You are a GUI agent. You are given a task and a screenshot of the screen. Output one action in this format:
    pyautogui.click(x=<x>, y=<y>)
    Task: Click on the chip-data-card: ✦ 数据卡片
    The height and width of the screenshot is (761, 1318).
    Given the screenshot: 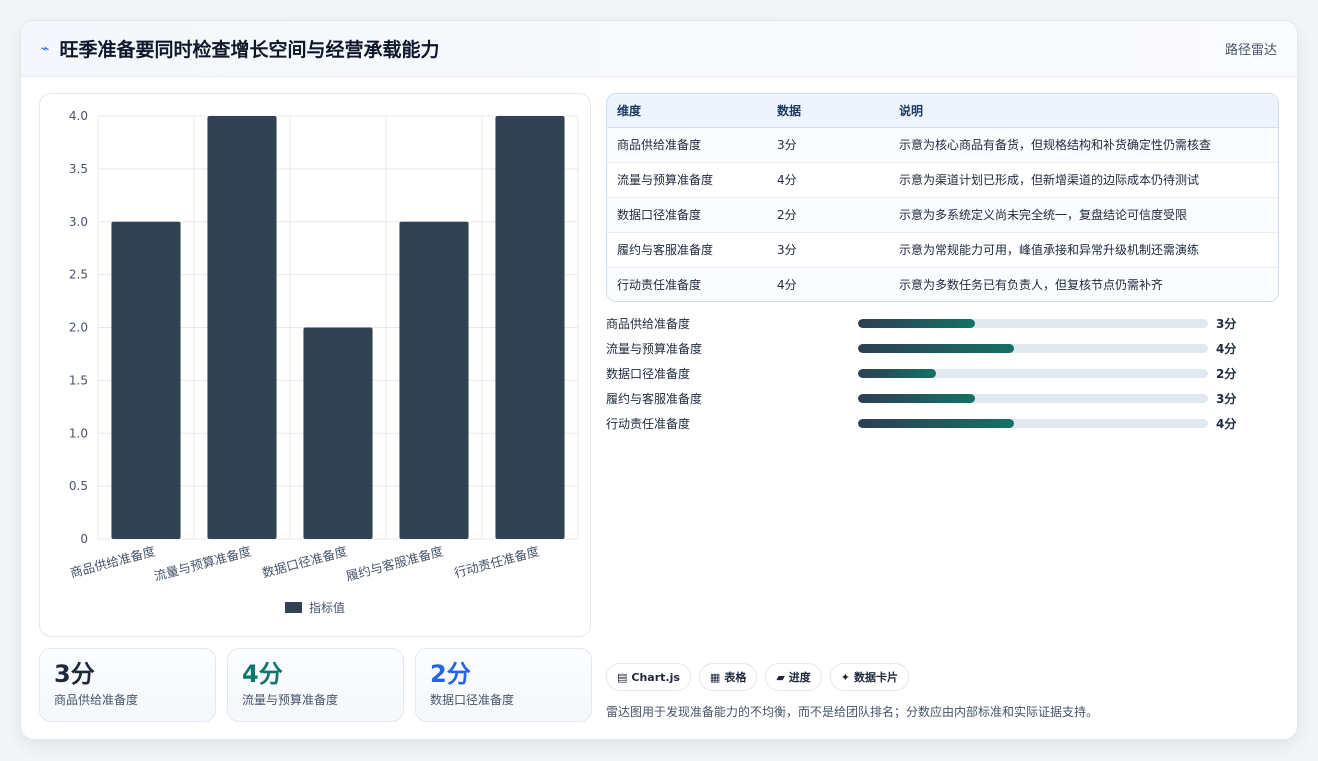 What is the action you would take?
    pyautogui.click(x=869, y=677)
    